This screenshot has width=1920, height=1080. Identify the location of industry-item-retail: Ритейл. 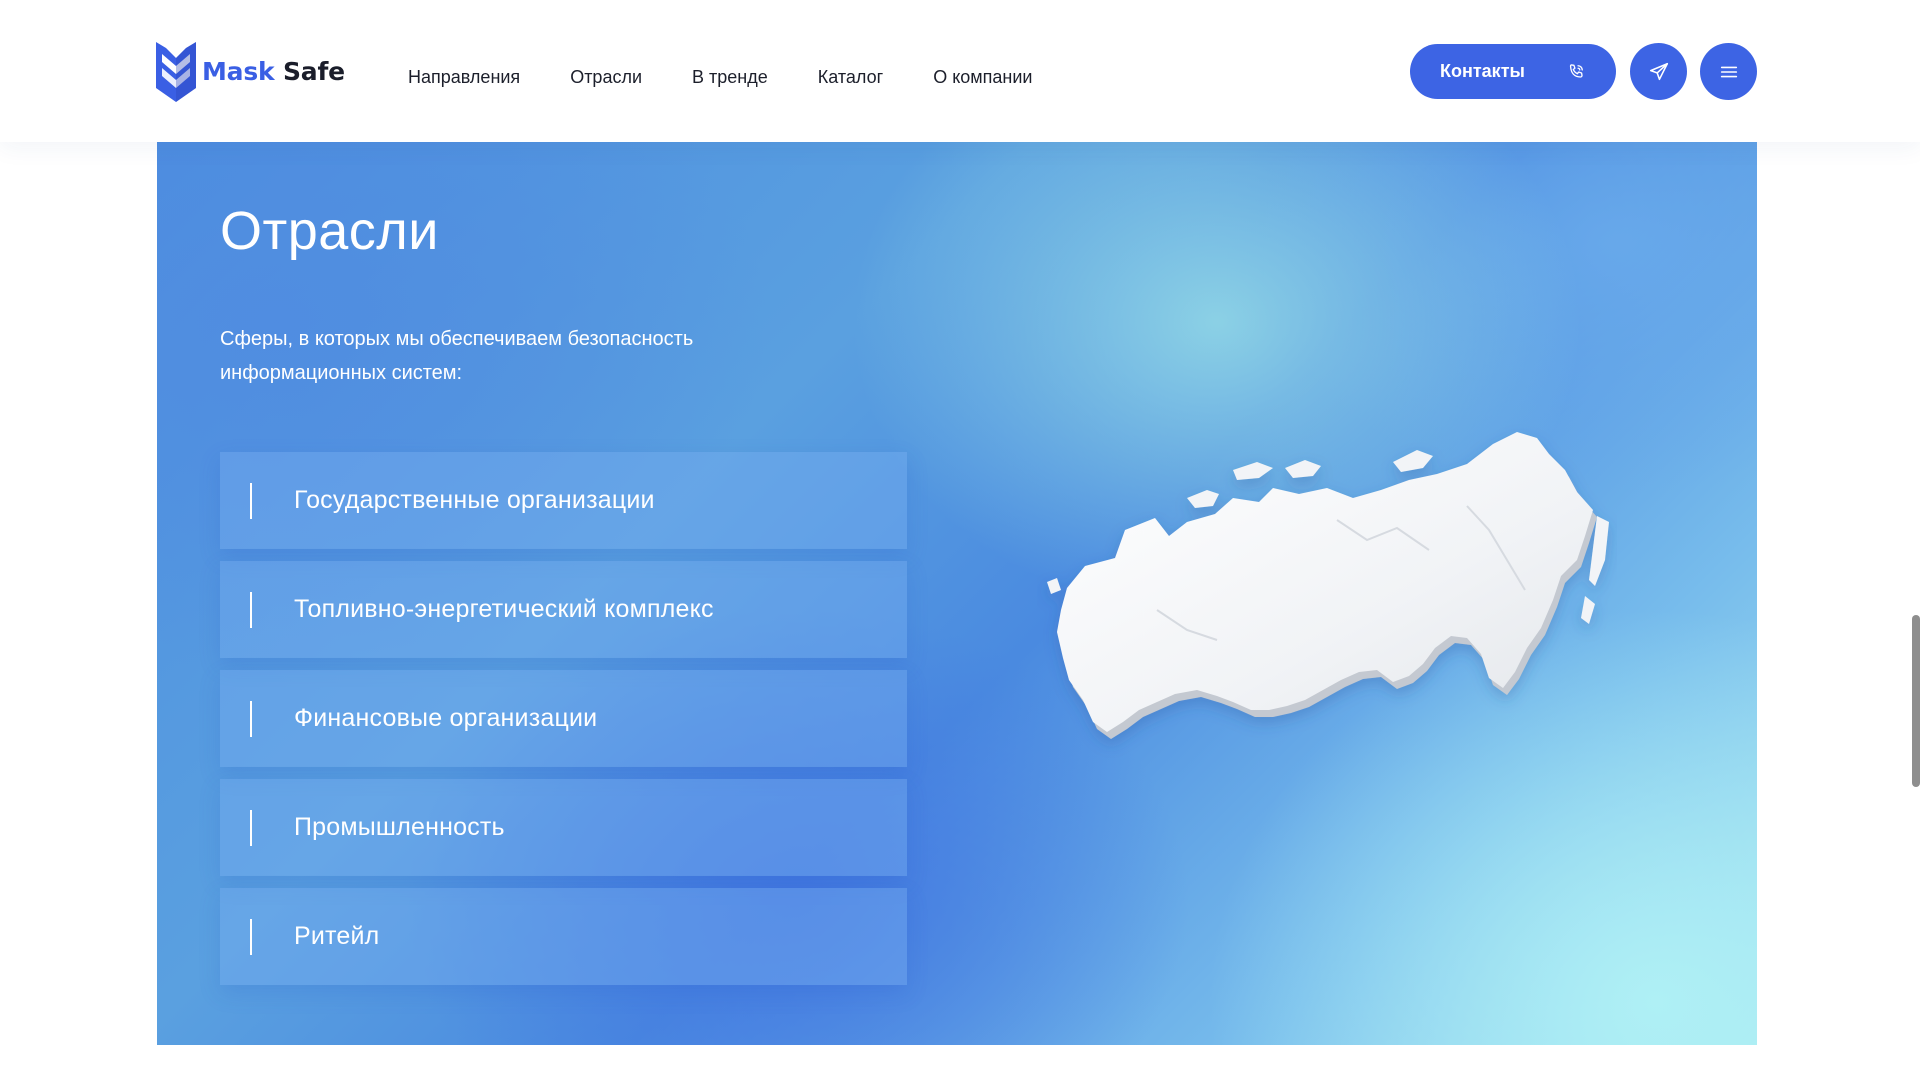
(563, 936).